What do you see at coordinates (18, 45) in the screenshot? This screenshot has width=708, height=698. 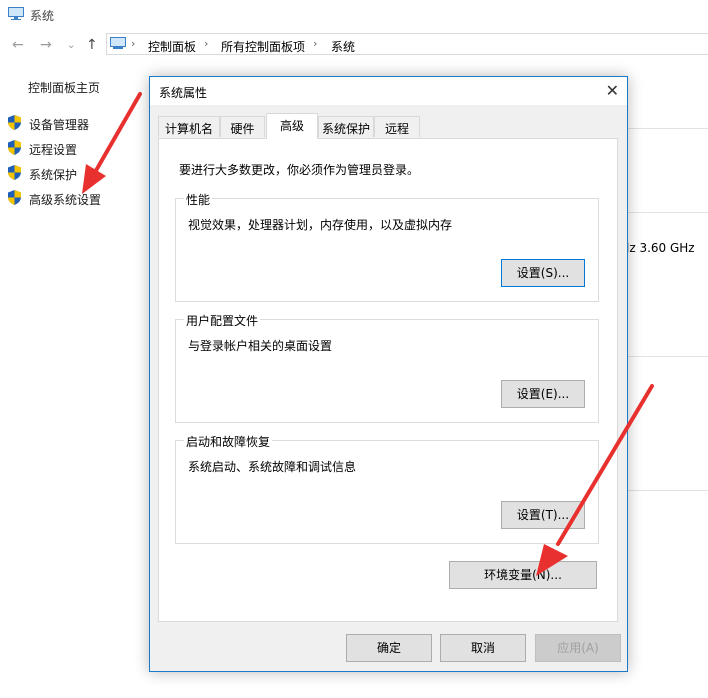 I see `back-arrow-icon: ←` at bounding box center [18, 45].